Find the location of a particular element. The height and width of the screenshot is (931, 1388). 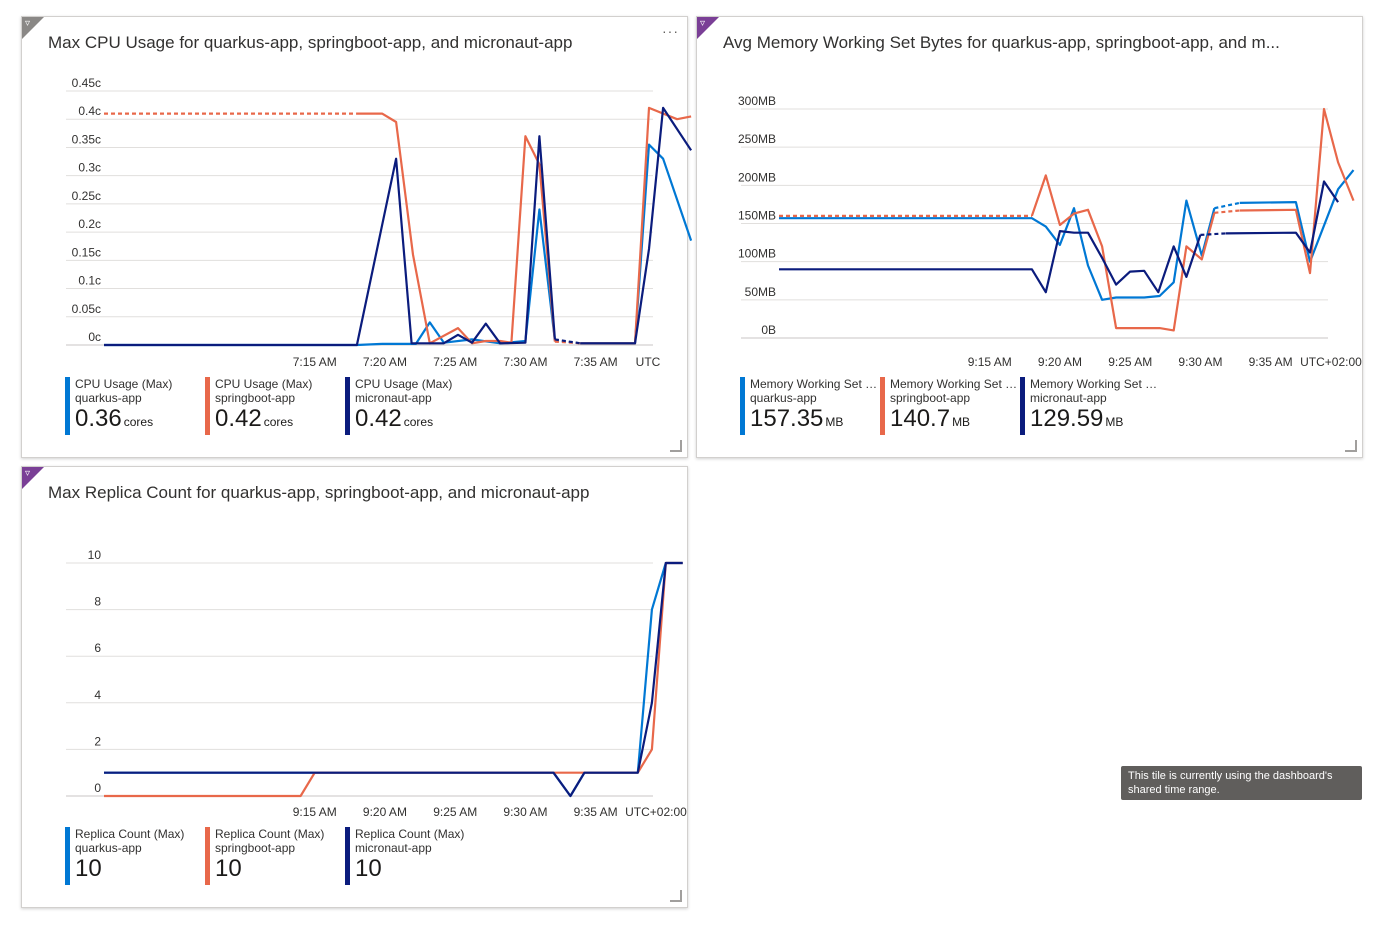

y-tick-label: 0.15c is located at coordinates (86, 252).